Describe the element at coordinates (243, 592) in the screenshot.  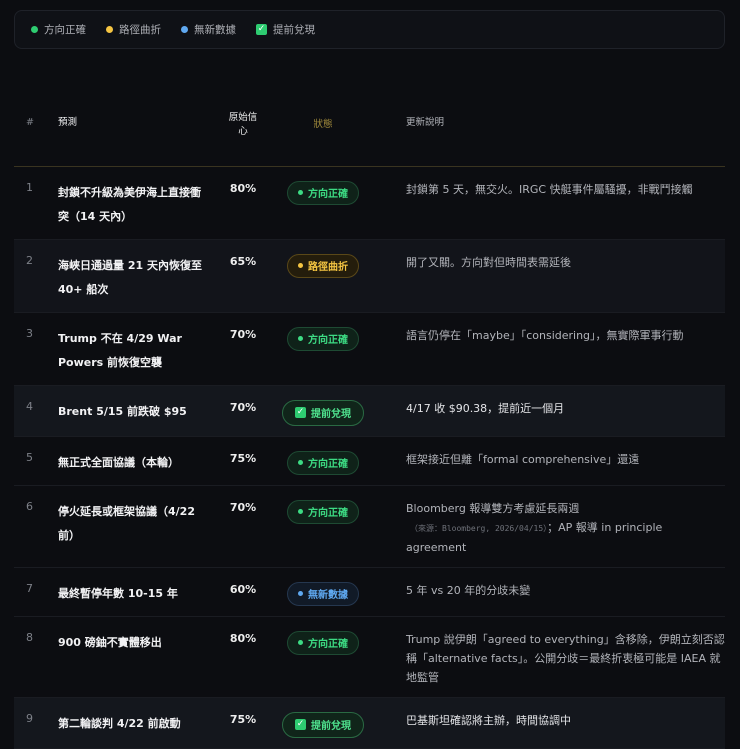
I see `confidence-value: 60%` at that location.